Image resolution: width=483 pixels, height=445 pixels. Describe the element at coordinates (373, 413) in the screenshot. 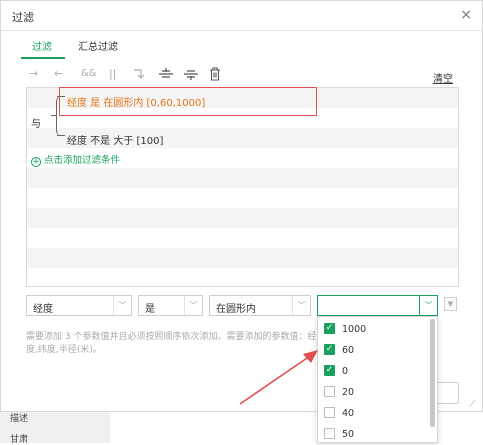

I see `dropdown-option: 40` at that location.